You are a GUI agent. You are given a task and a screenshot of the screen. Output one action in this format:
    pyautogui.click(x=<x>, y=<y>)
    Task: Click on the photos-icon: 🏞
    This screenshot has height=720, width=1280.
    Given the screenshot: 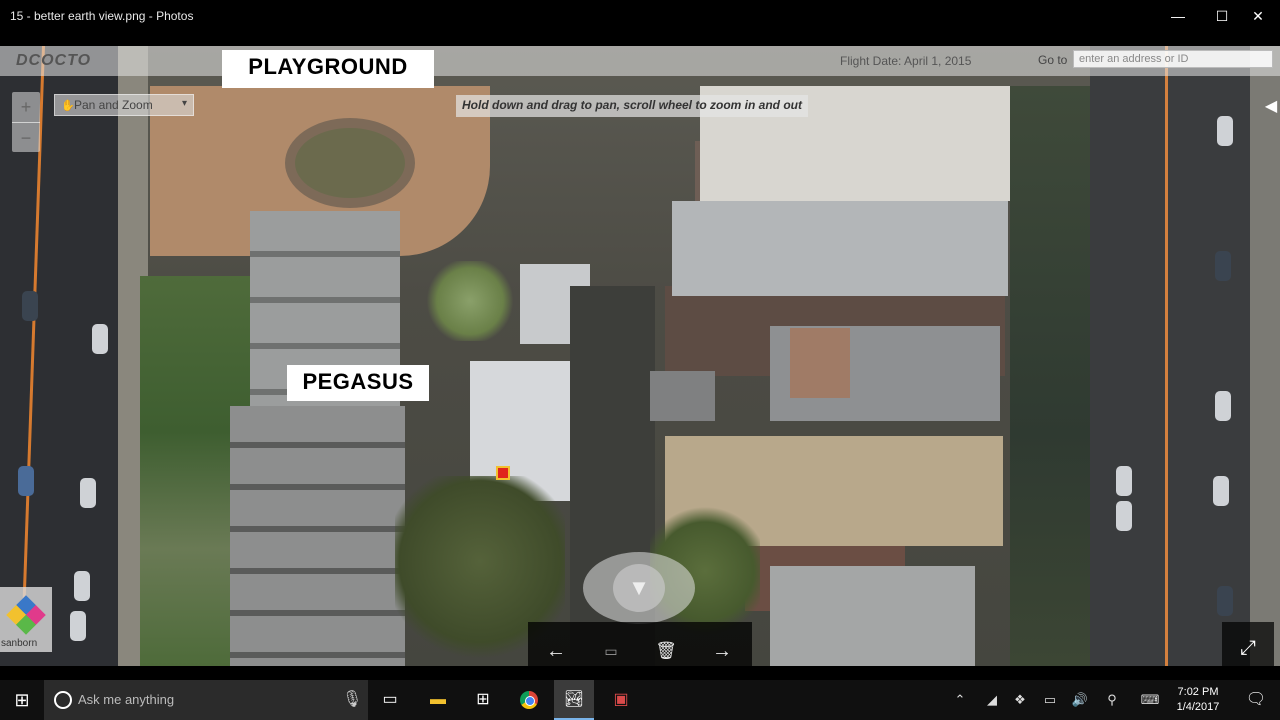 What is the action you would take?
    pyautogui.click(x=574, y=700)
    